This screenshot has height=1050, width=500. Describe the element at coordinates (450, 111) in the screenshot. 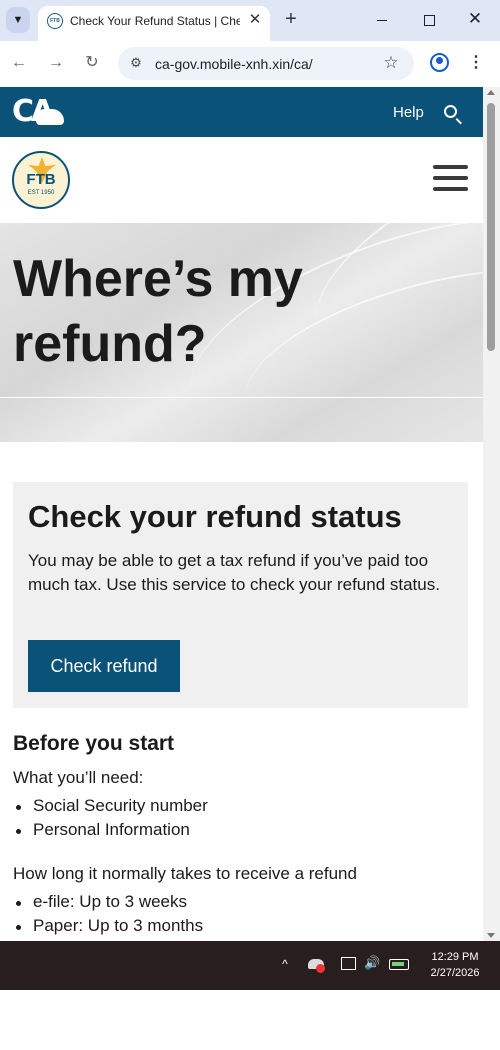

I see `search-icon` at that location.